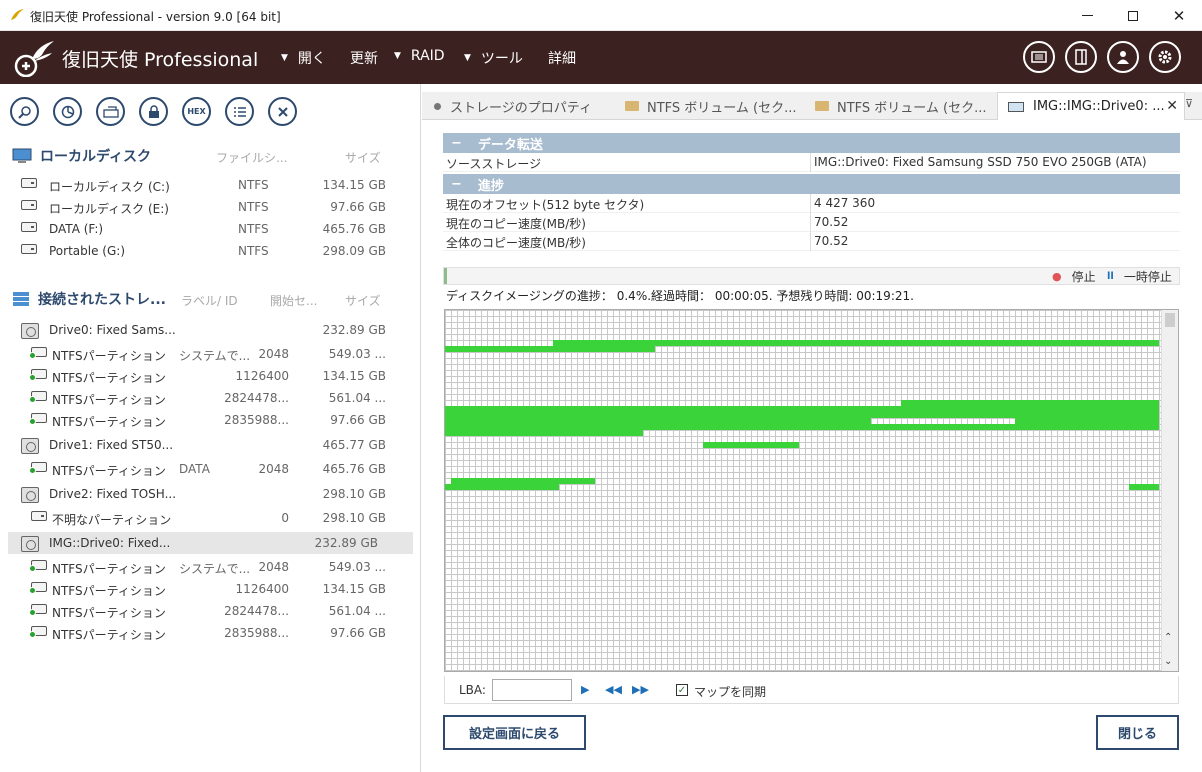 Image resolution: width=1202 pixels, height=772 pixels. What do you see at coordinates (1139, 276) in the screenshot?
I see `pause-button: ll 一時停止` at bounding box center [1139, 276].